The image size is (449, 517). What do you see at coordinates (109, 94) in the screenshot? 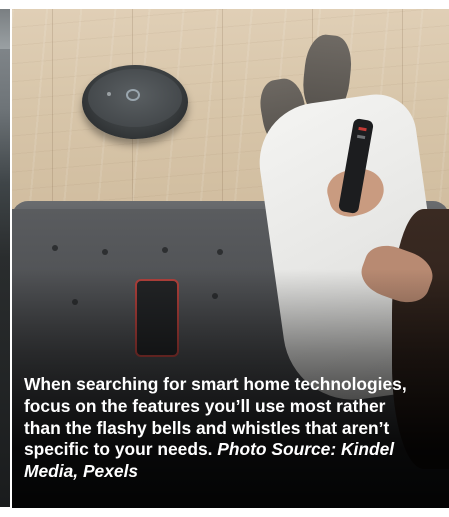
I see `robot-vacuum-dot` at bounding box center [109, 94].